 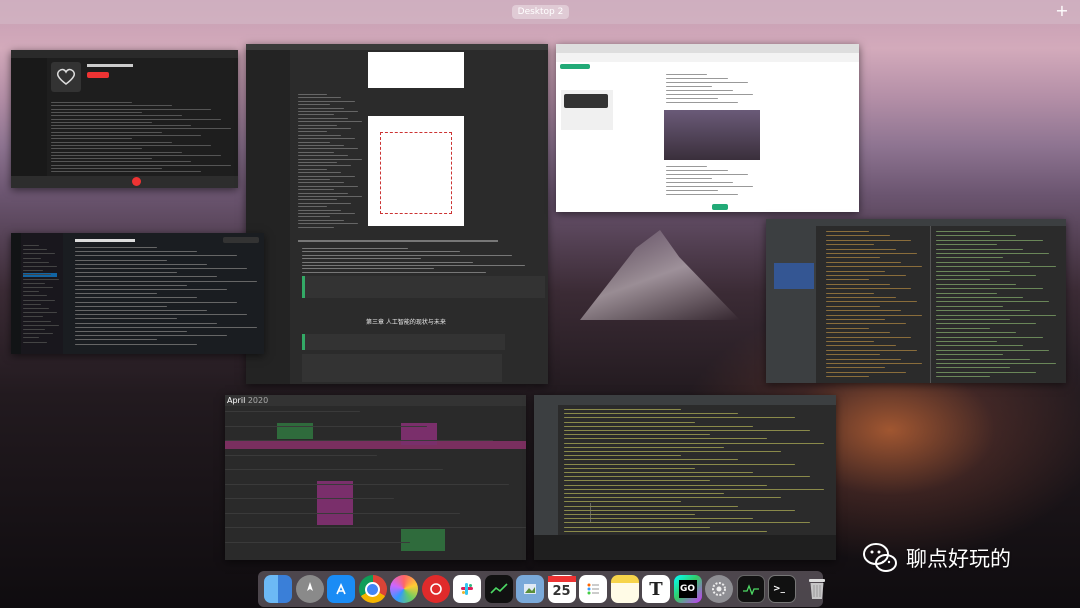 What do you see at coordinates (719, 589) in the screenshot?
I see `system-preferences-icon` at bounding box center [719, 589].